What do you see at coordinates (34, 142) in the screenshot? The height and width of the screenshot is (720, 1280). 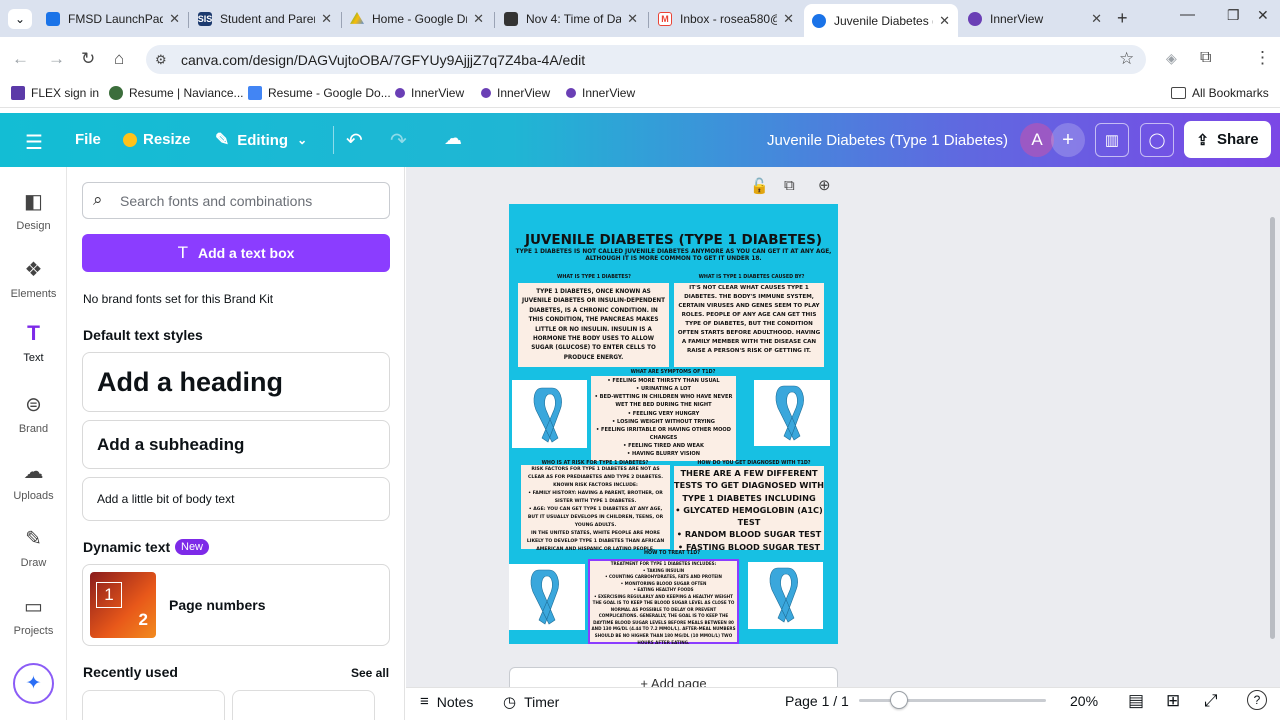 I see `hamburger-menu-icon: ☰` at bounding box center [34, 142].